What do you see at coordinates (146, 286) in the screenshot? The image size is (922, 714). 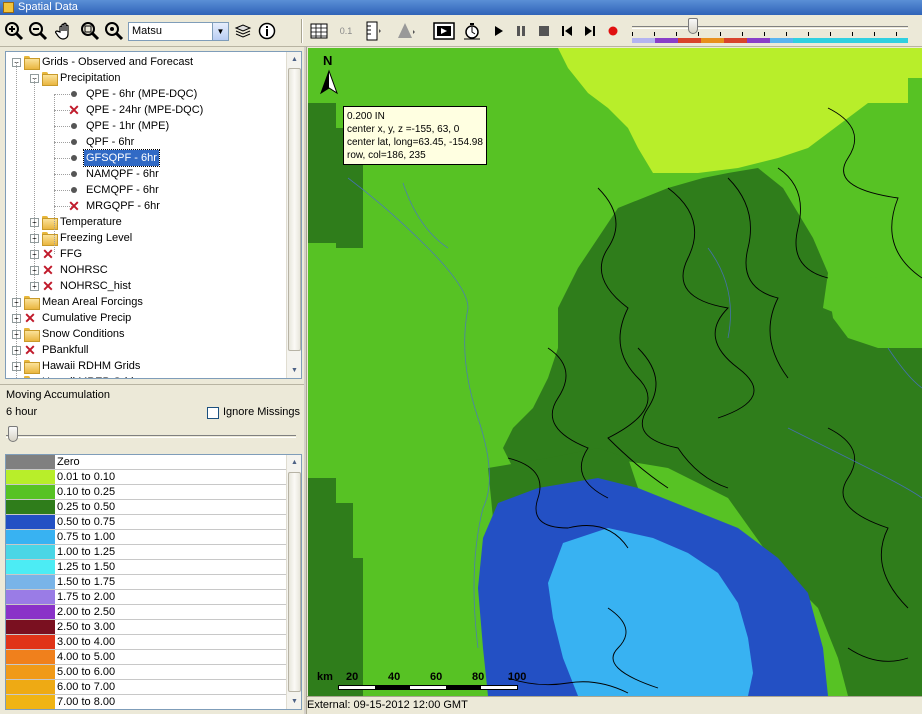 I see `tree-item: + ✕ NOHRSC_hist` at bounding box center [146, 286].